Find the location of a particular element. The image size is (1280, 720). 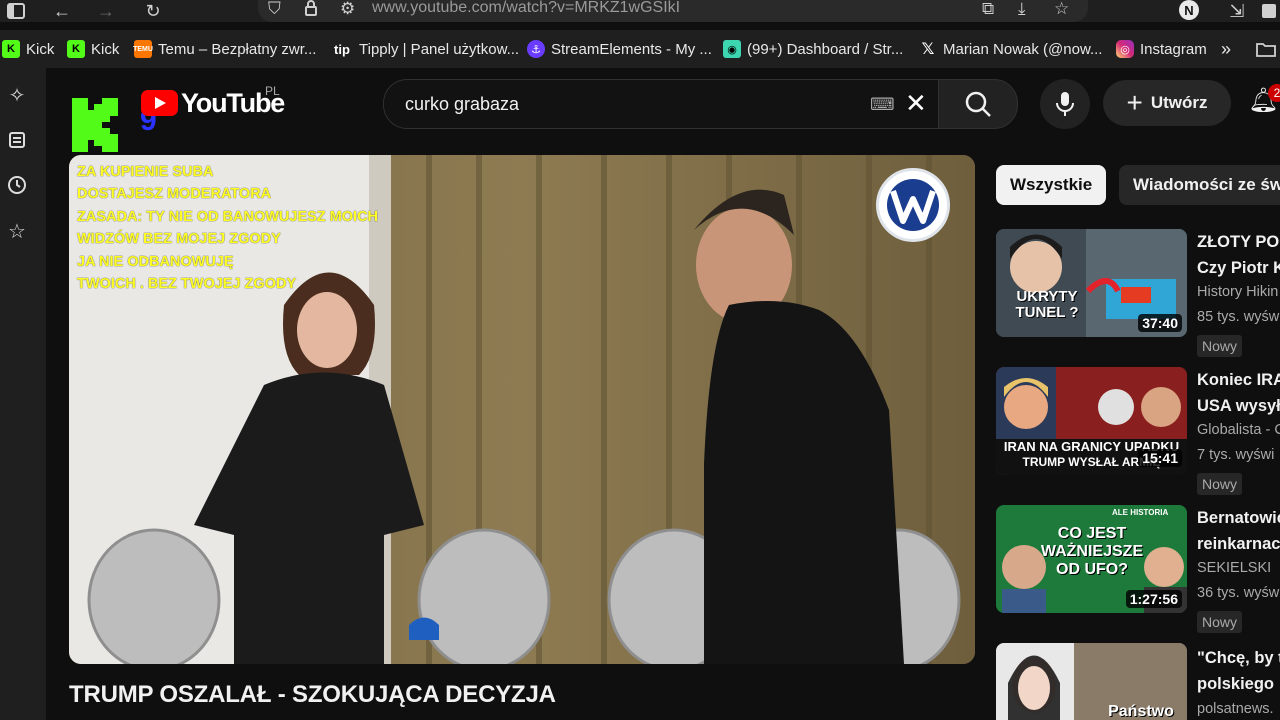

streamelements-icon: ⚓ is located at coordinates (536, 49).